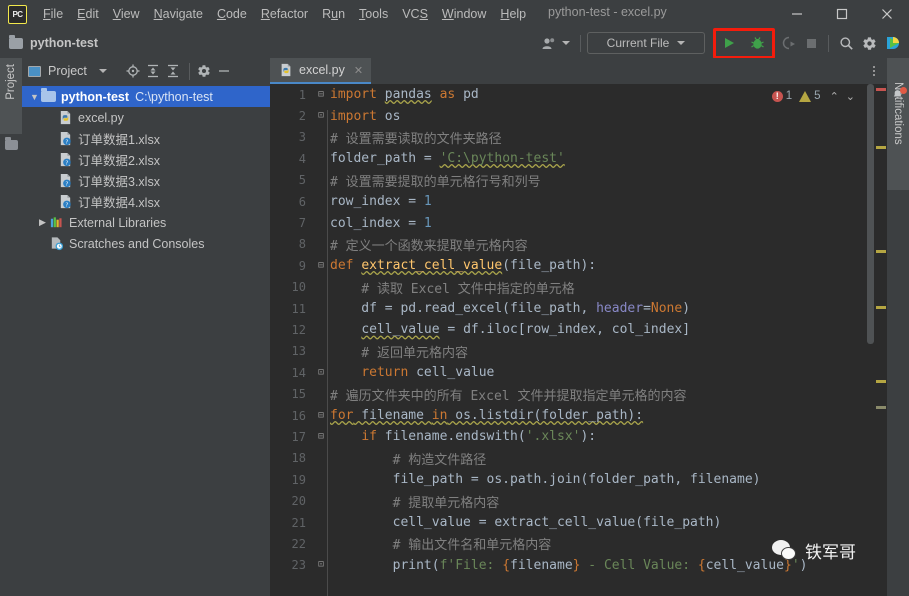 Image resolution: width=909 pixels, height=596 pixels. I want to click on search-icon, so click(846, 43).